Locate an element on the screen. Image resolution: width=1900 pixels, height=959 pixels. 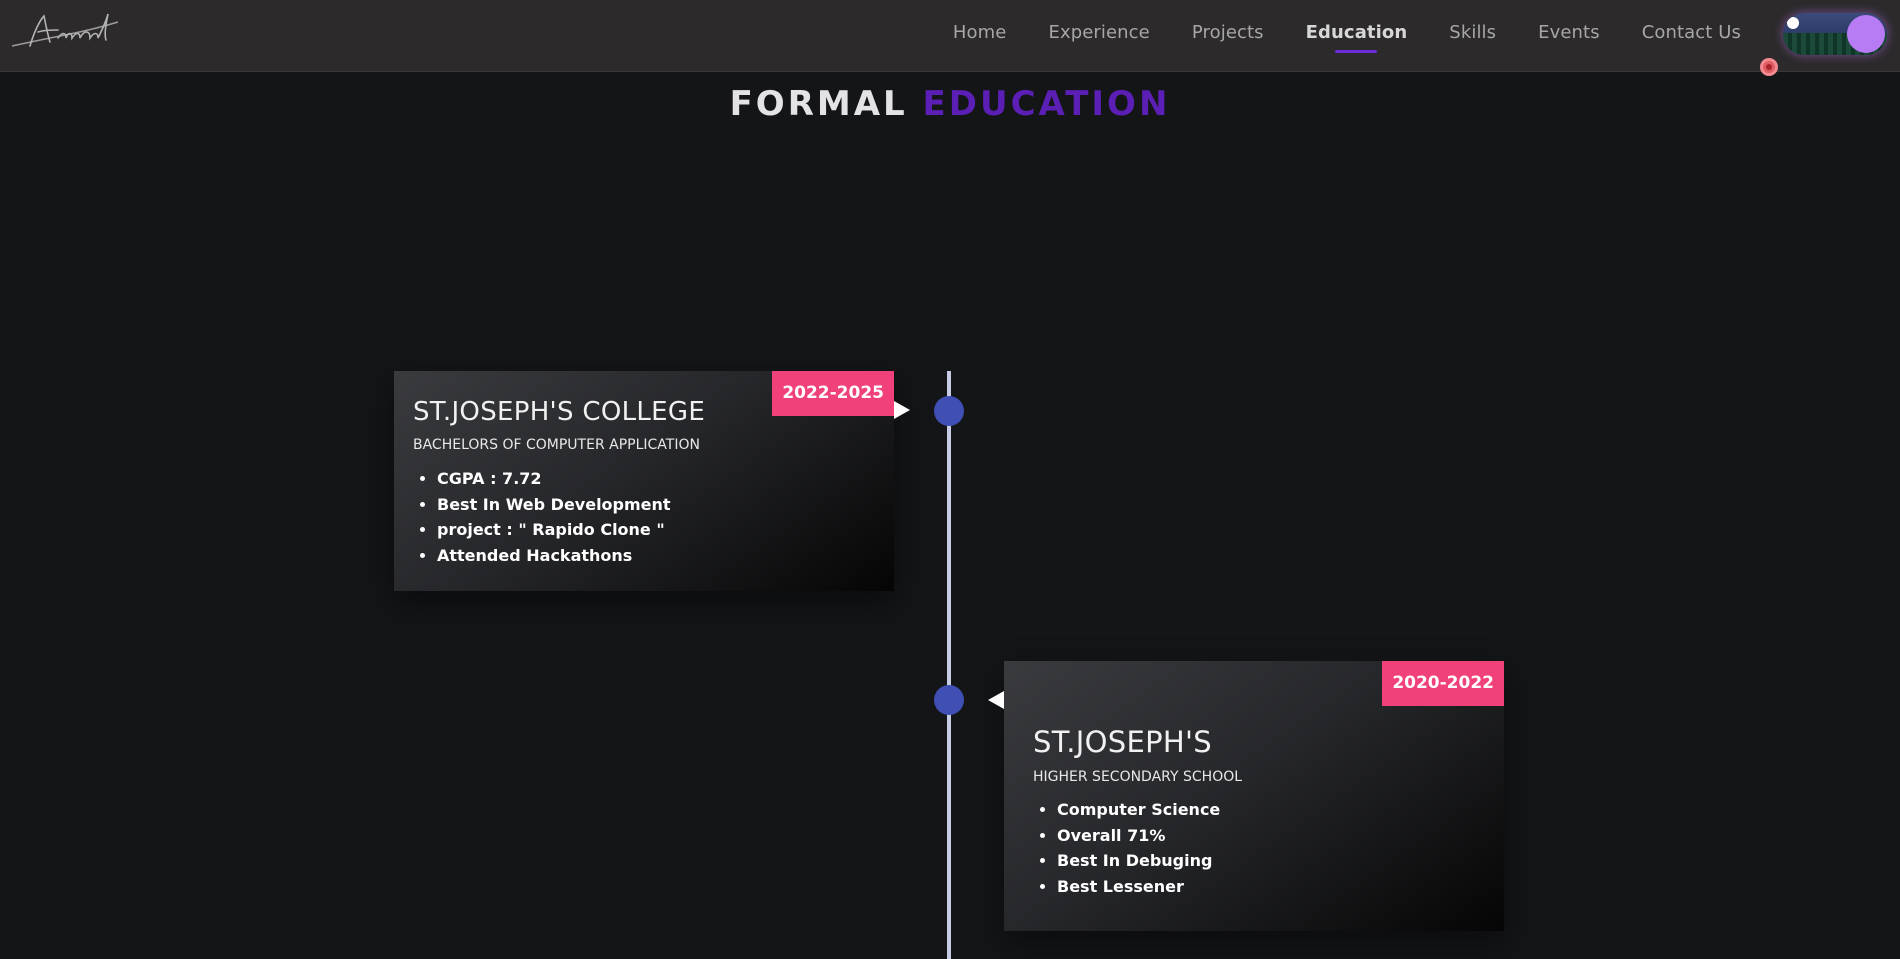
section-title: FORMAL EDUCATION is located at coordinates (950, 104).